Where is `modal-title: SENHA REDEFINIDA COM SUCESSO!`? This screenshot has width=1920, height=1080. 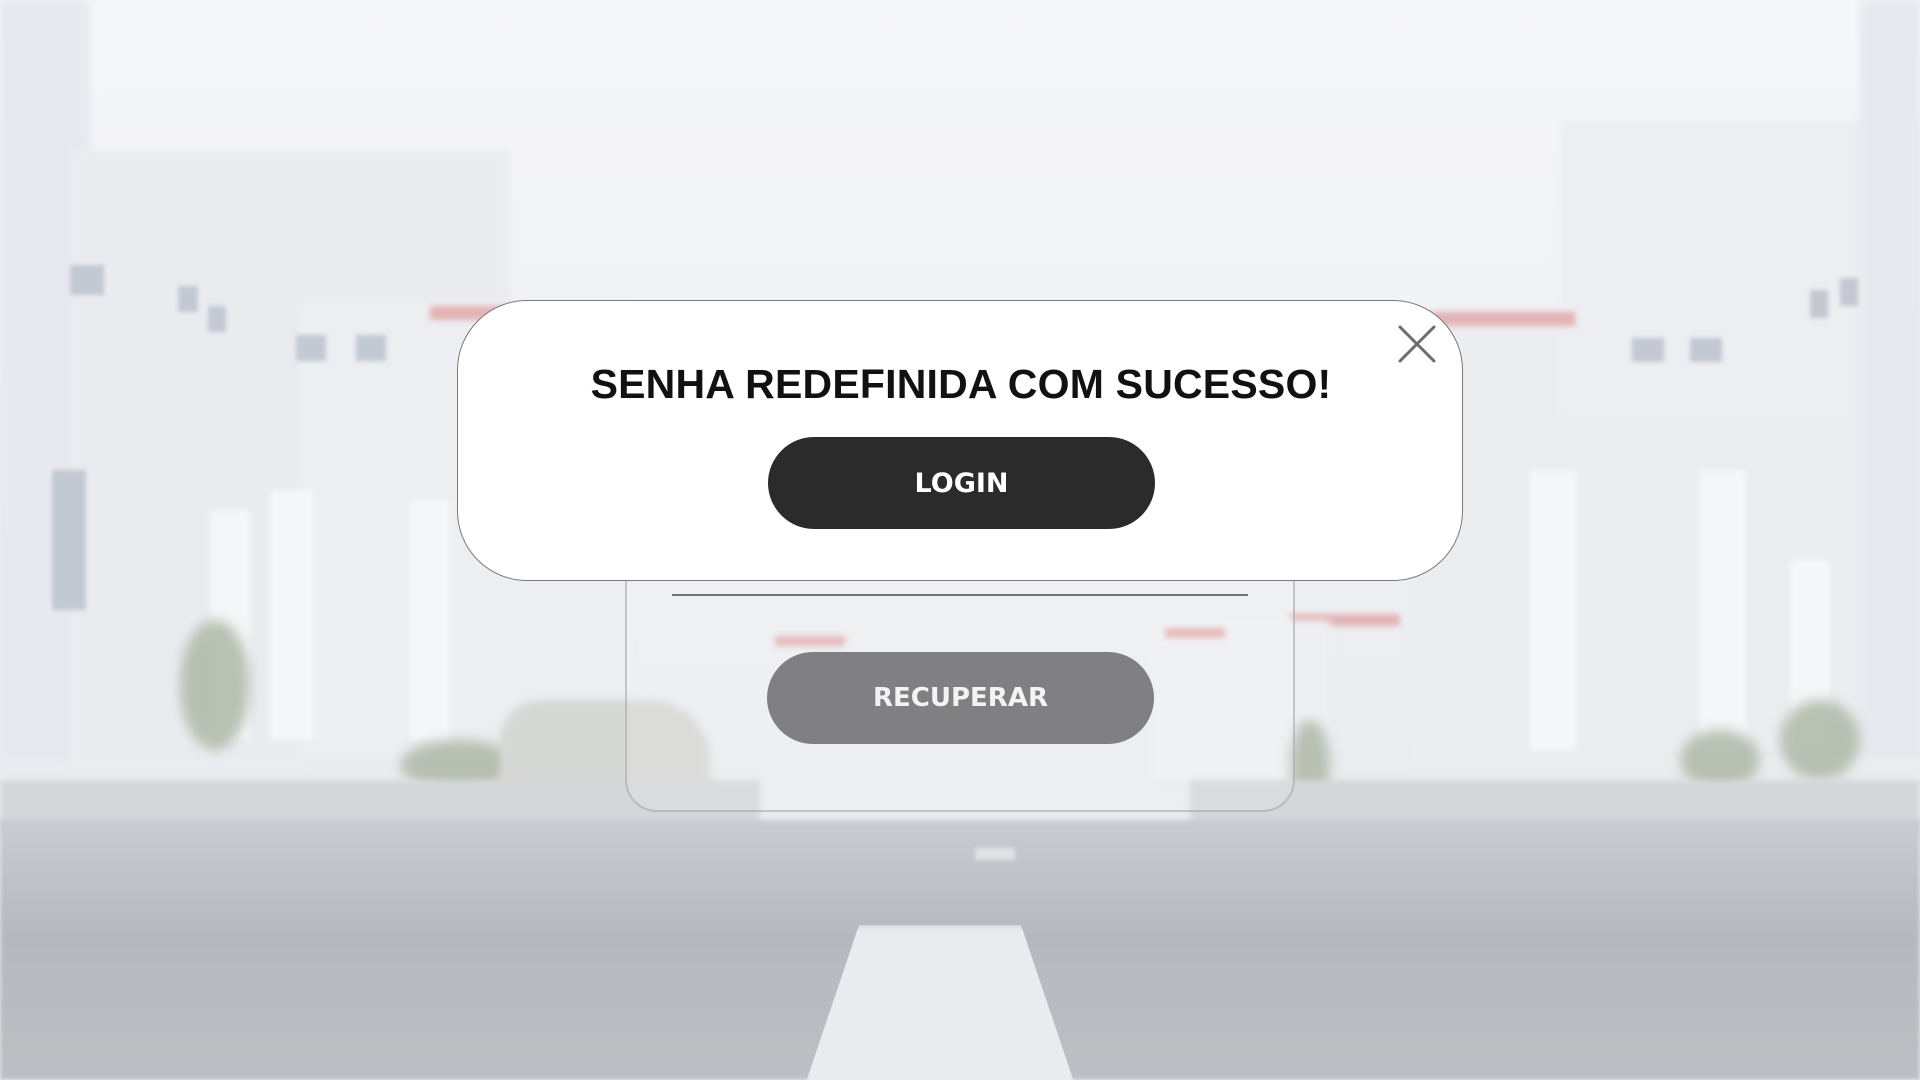
modal-title: SENHA REDEFINIDA COM SUCESSO! is located at coordinates (961, 384).